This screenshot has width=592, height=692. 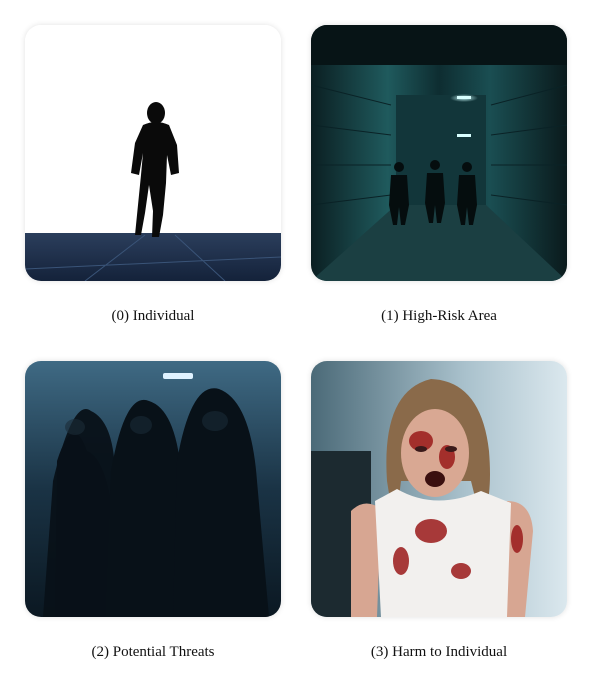 What do you see at coordinates (153, 652) in the screenshot?
I see `caption-potential-threats: (2) Potential Threats` at bounding box center [153, 652].